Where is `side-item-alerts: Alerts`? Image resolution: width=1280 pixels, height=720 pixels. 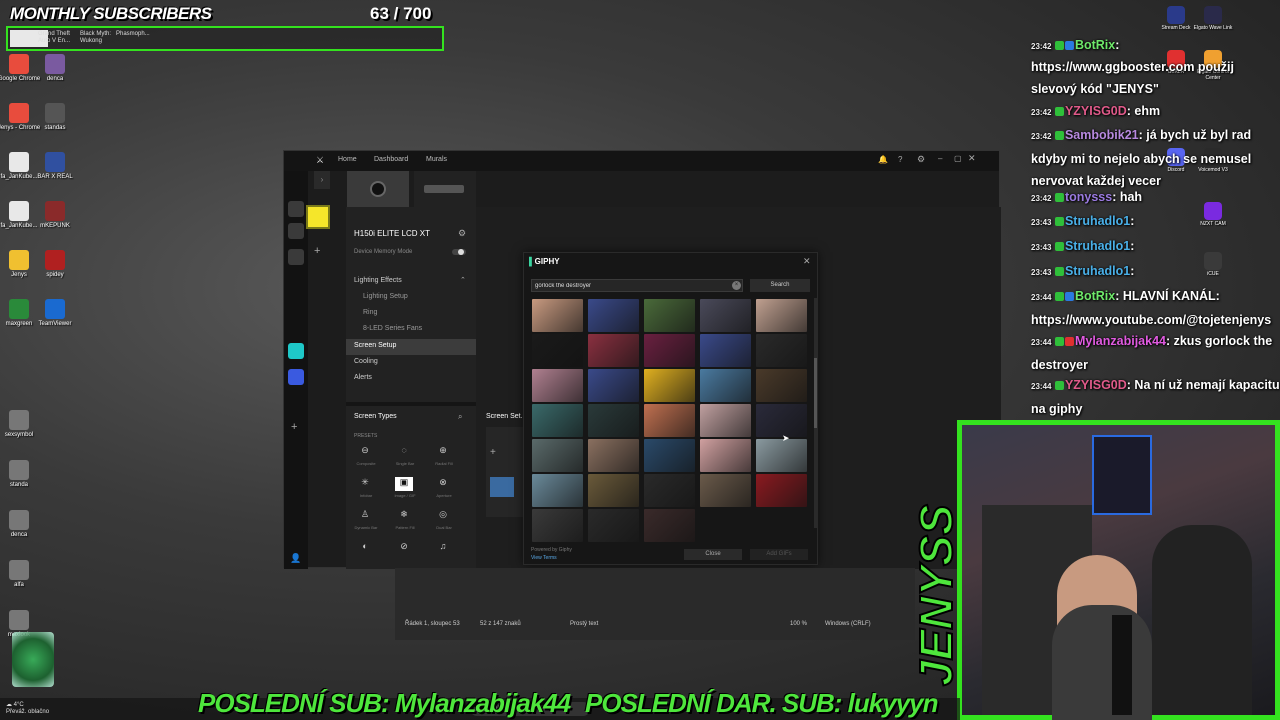
side-item-alerts: Alerts is located at coordinates (363, 377).